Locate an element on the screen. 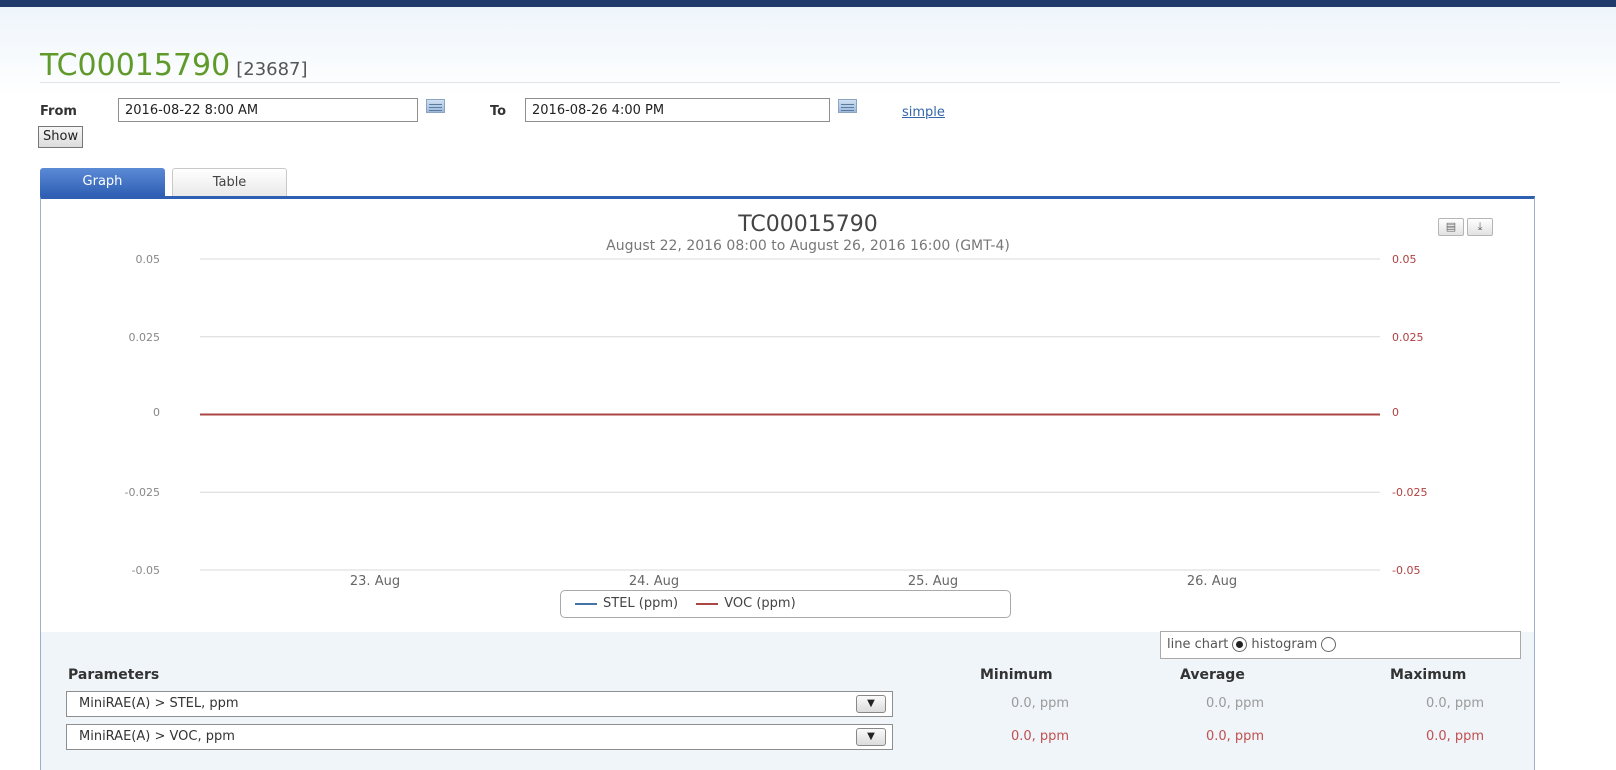 This screenshot has width=1616, height=770. line-chart-radio is located at coordinates (1240, 644).